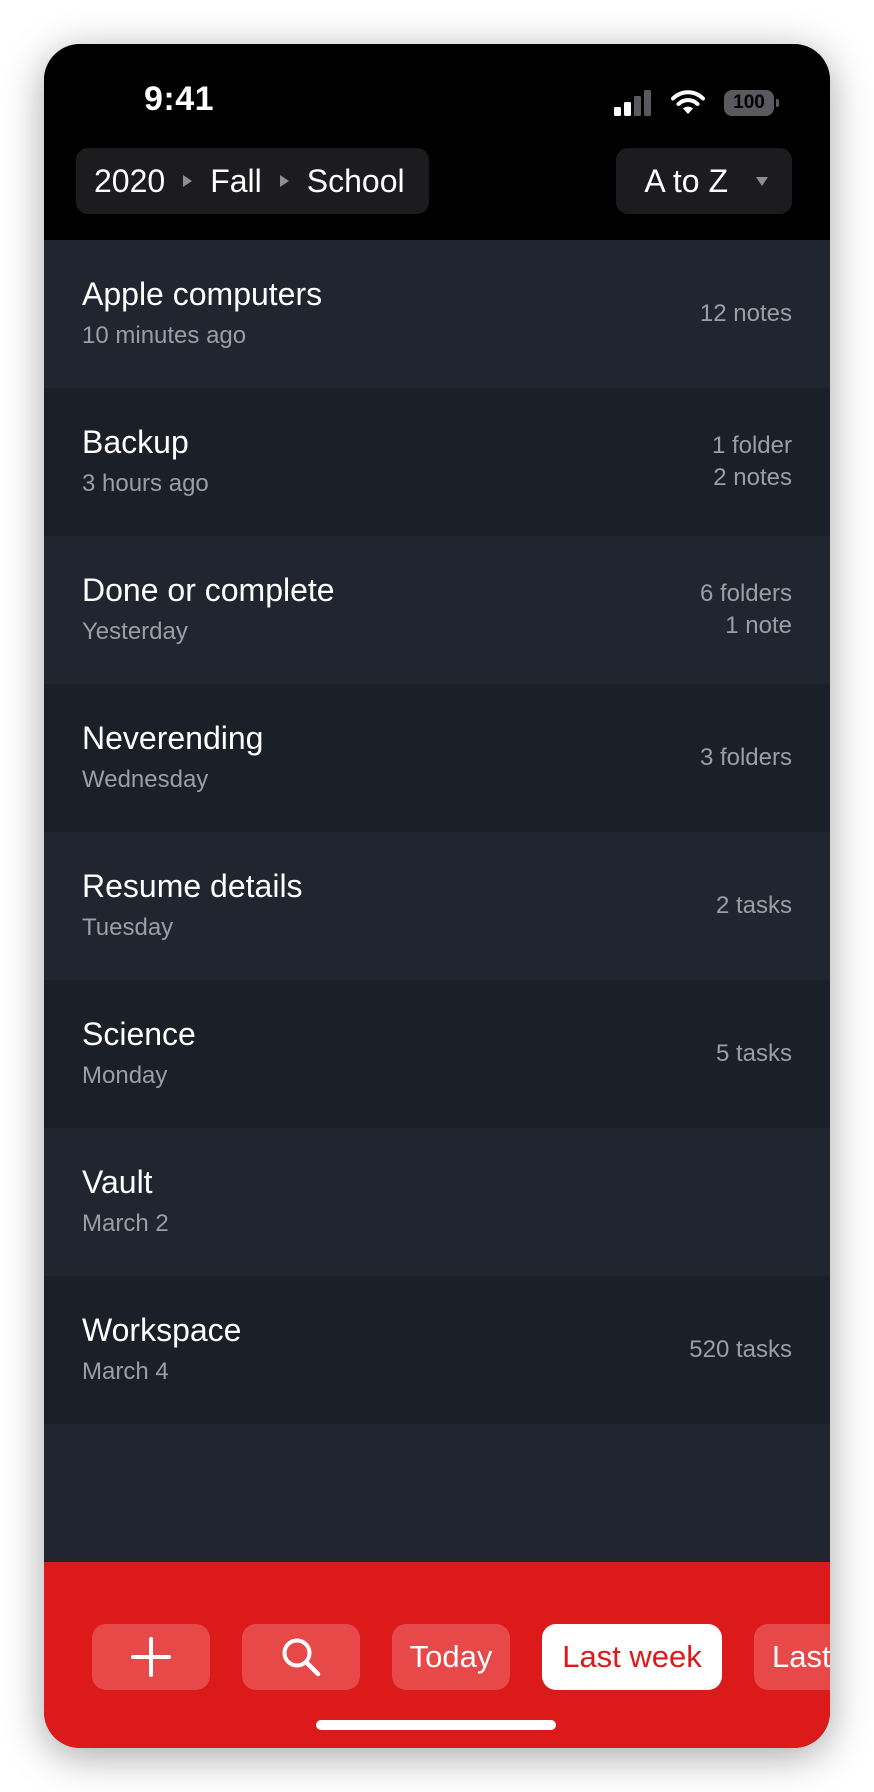 The height and width of the screenshot is (1792, 874). Describe the element at coordinates (135, 442) in the screenshot. I see `list-item-title: Backup` at that location.